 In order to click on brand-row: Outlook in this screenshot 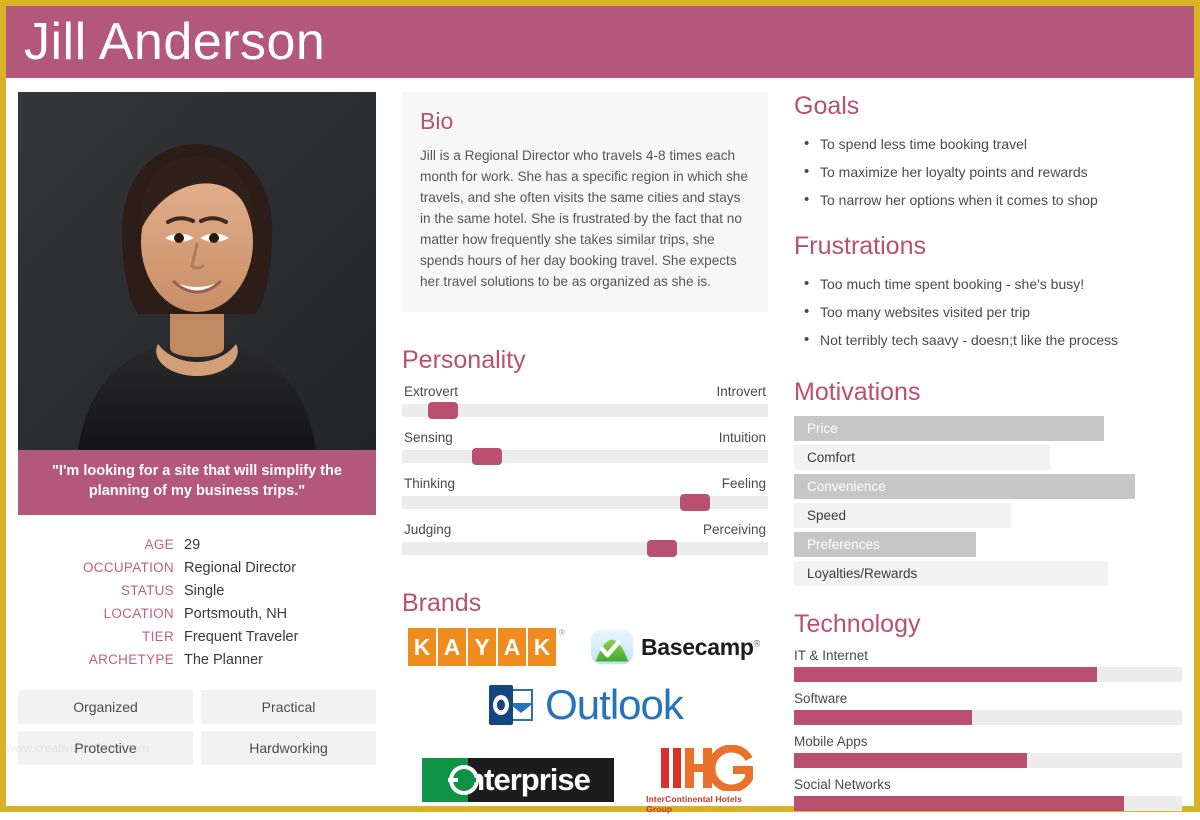, I will do `click(585, 705)`.